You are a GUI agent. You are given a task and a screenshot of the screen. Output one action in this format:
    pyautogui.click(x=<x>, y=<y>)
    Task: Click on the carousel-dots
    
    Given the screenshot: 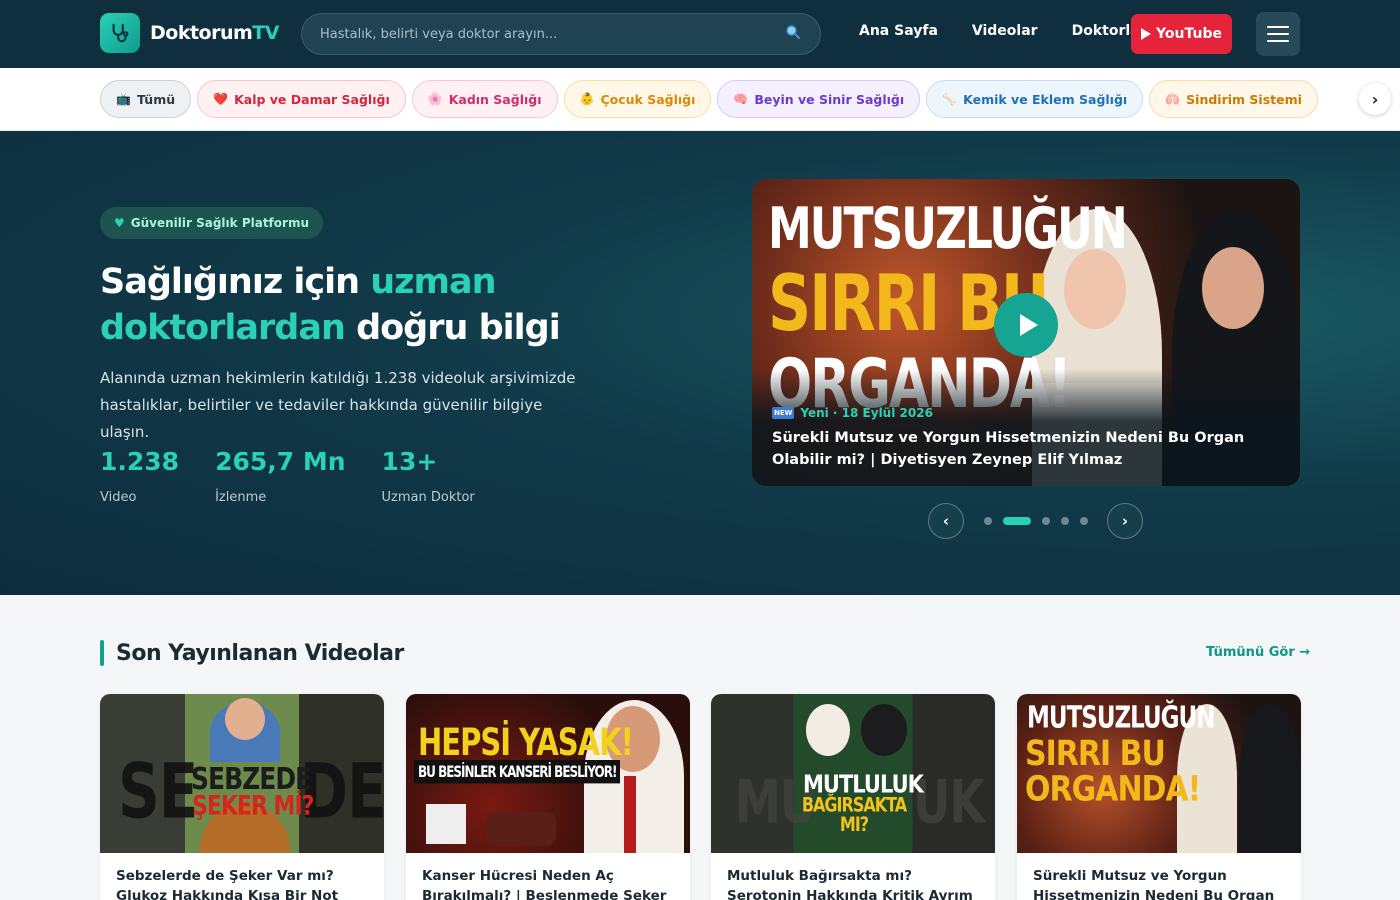 What is the action you would take?
    pyautogui.click(x=1035, y=521)
    